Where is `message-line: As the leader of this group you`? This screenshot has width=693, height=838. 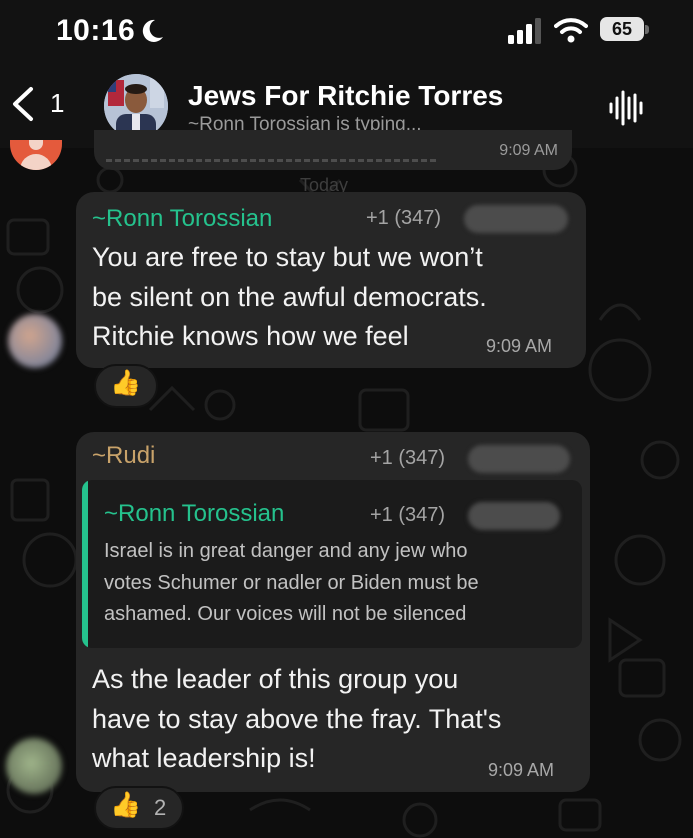
message-line: As the leader of this group you is located at coordinates (275, 679).